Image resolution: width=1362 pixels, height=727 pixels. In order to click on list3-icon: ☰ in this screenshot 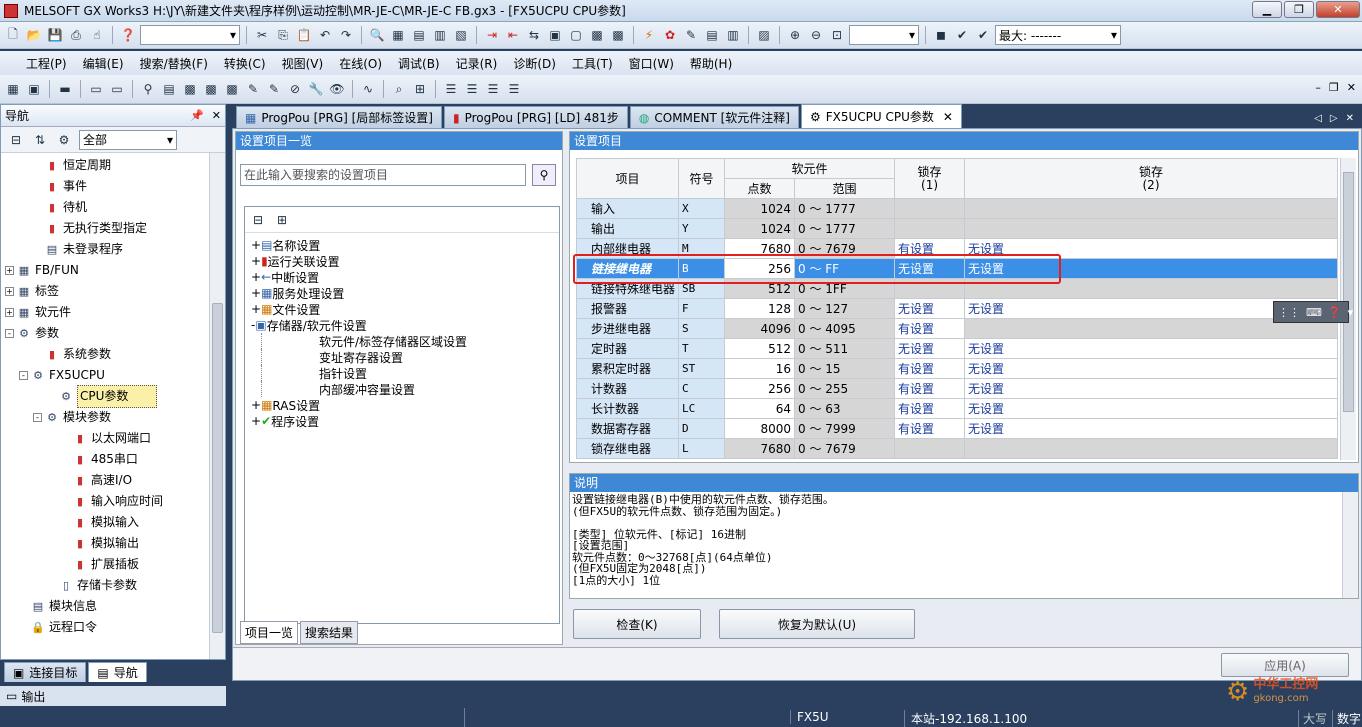, I will do `click(493, 89)`.